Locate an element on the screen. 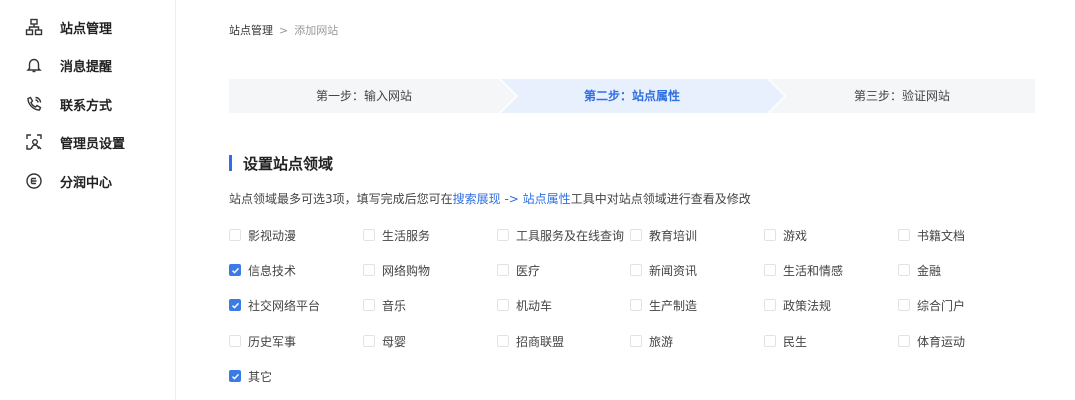 The height and width of the screenshot is (400, 1075). domain-option: 招商联盟 is located at coordinates (530, 341).